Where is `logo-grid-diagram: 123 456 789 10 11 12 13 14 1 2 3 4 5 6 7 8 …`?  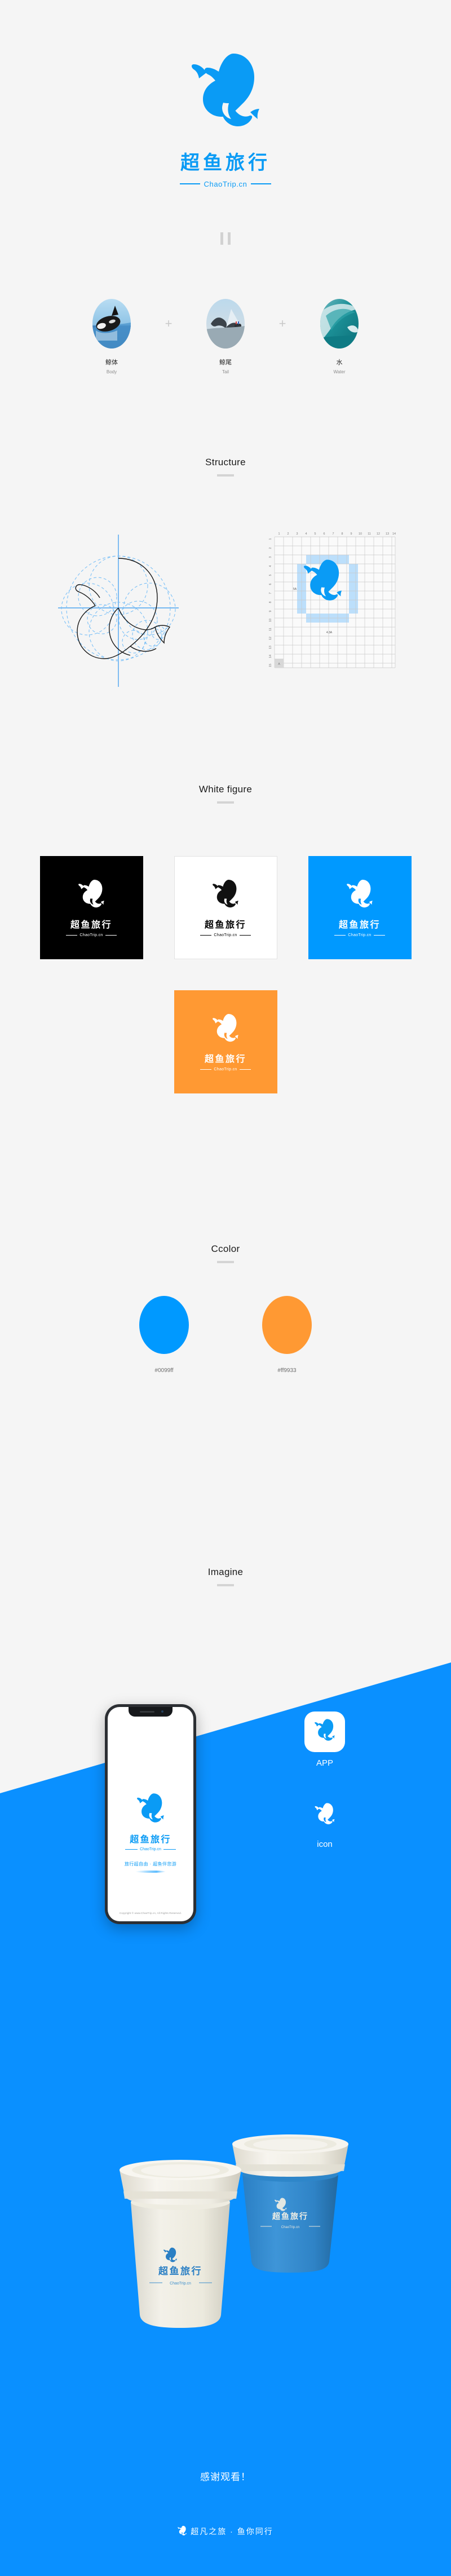 logo-grid-diagram: 123 456 789 10 11 12 13 14 1 2 3 4 5 6 7 8 … is located at coordinates (332, 607).